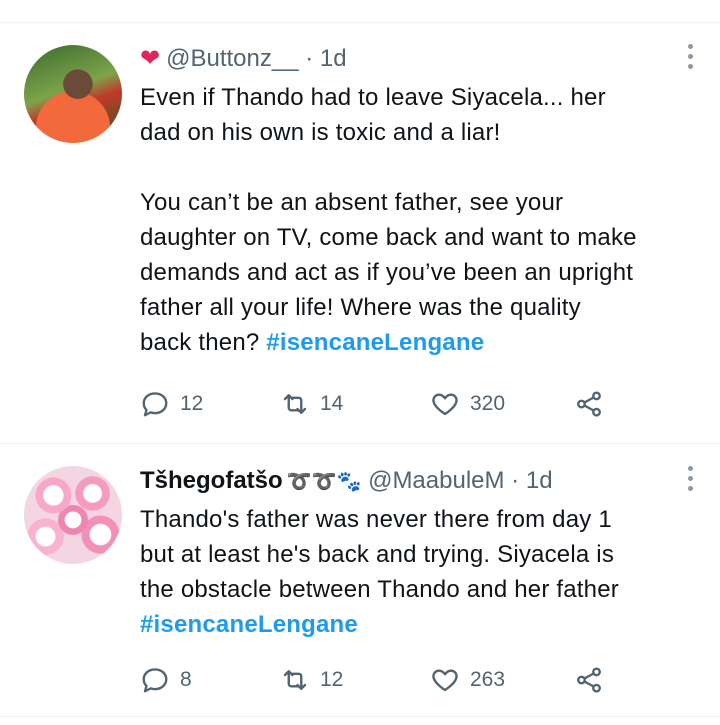 This screenshot has height=725, width=720. What do you see at coordinates (488, 679) in the screenshot?
I see `like-count: 263` at bounding box center [488, 679].